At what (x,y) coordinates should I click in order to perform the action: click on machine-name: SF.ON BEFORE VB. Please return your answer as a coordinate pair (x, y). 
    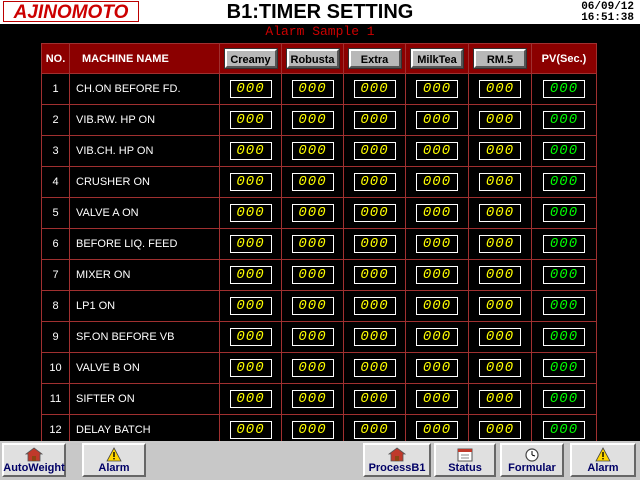
    Looking at the image, I should click on (144, 337).